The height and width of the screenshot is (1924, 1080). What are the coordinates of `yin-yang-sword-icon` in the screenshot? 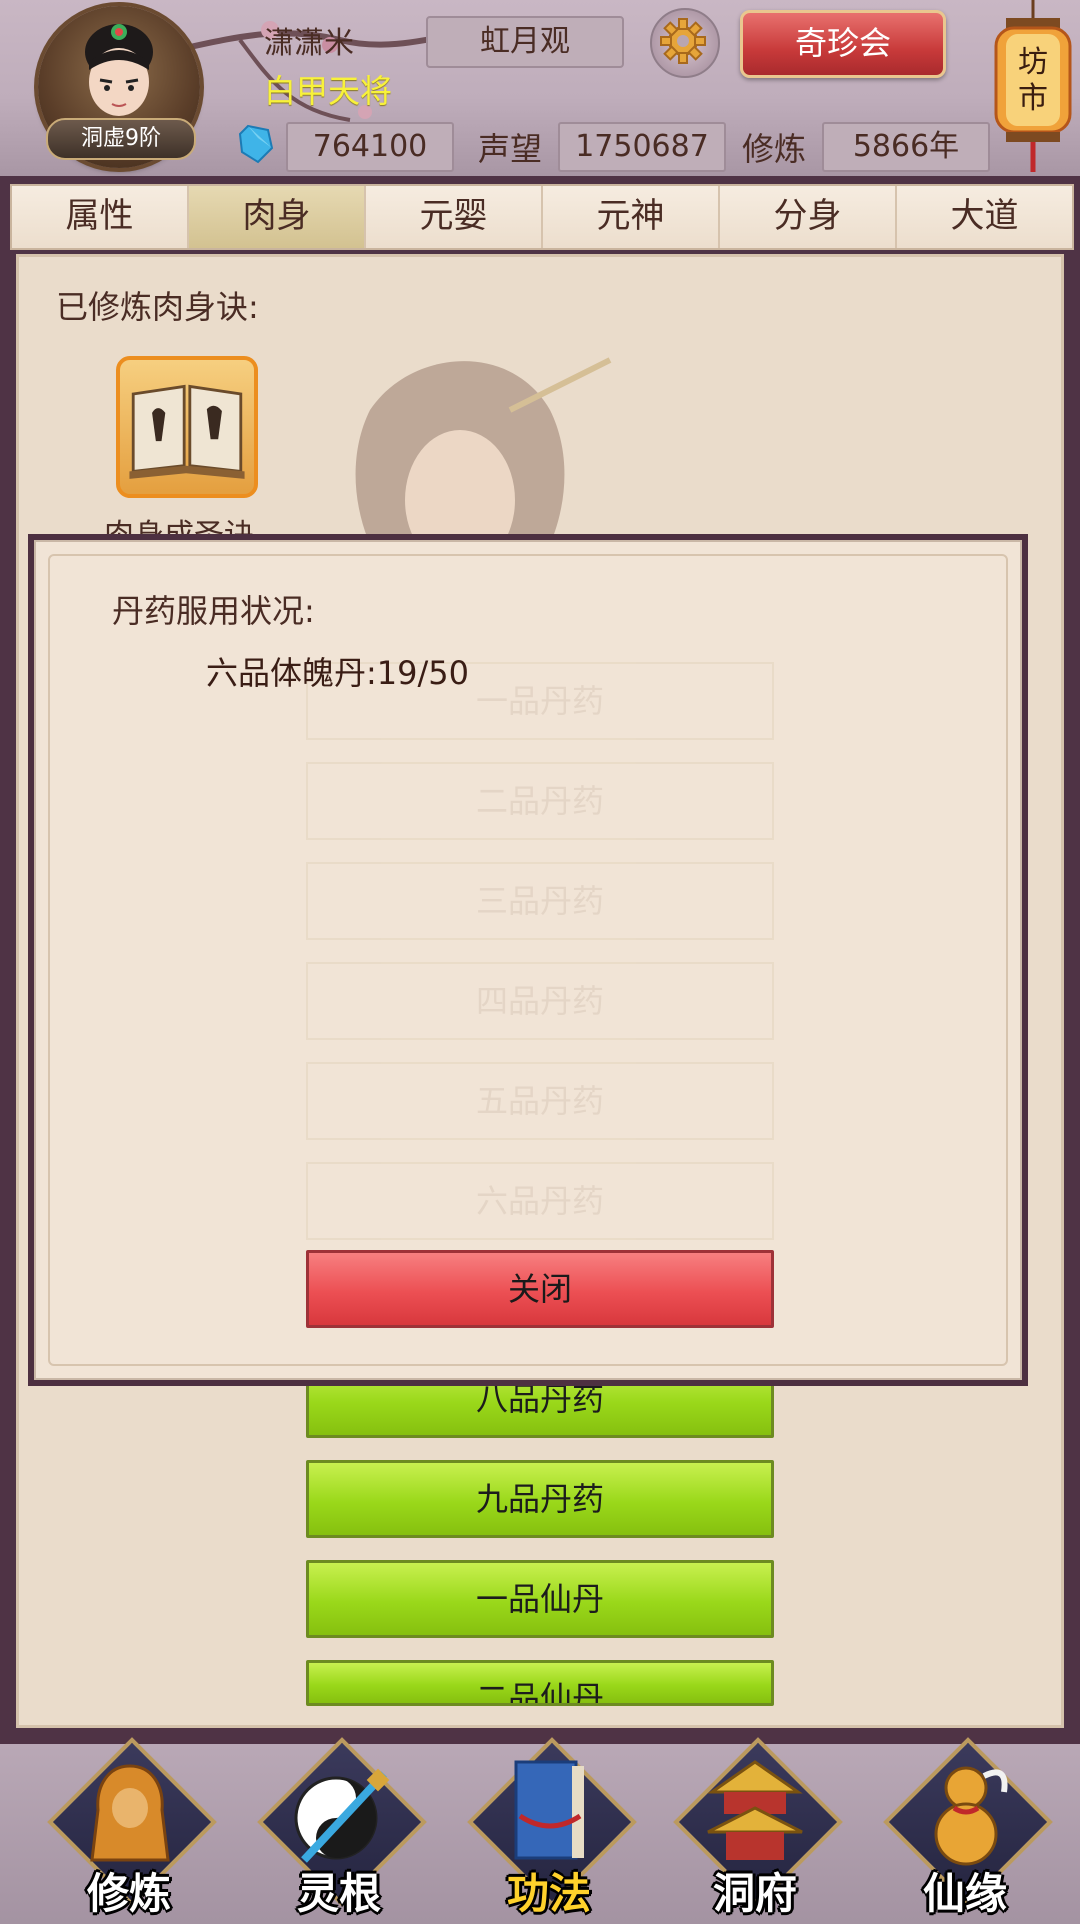 It's located at (342, 1815).